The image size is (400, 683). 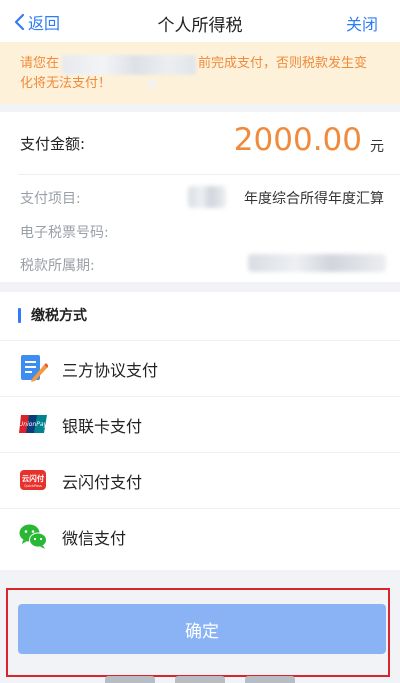 I want to click on section-accent-bar, so click(x=19, y=315).